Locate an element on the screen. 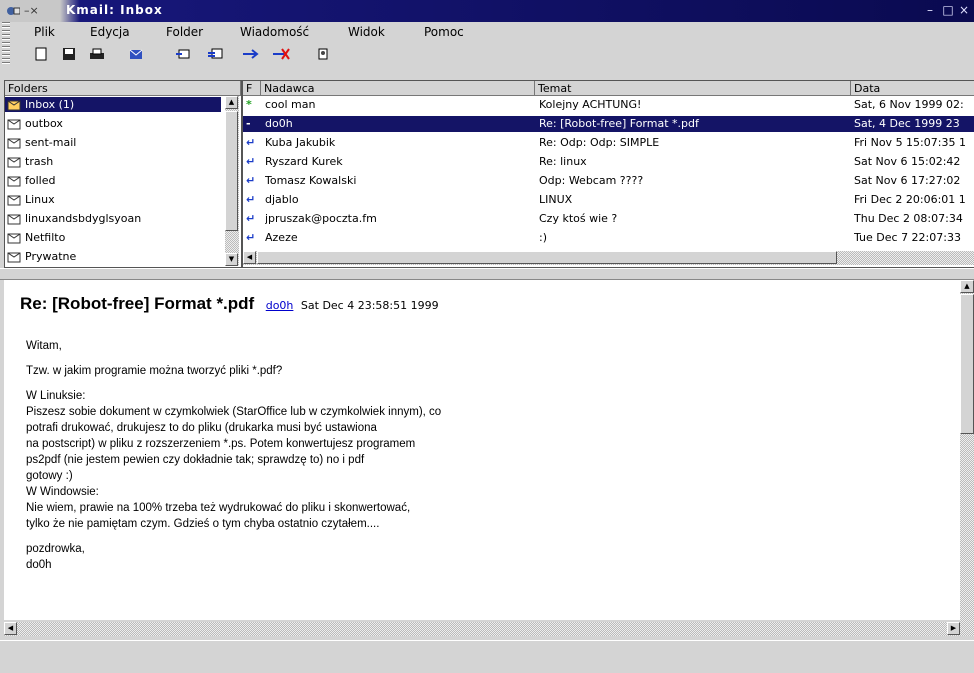 Image resolution: width=974 pixels, height=673 pixels. folder-item: Prywatne is located at coordinates (113, 256).